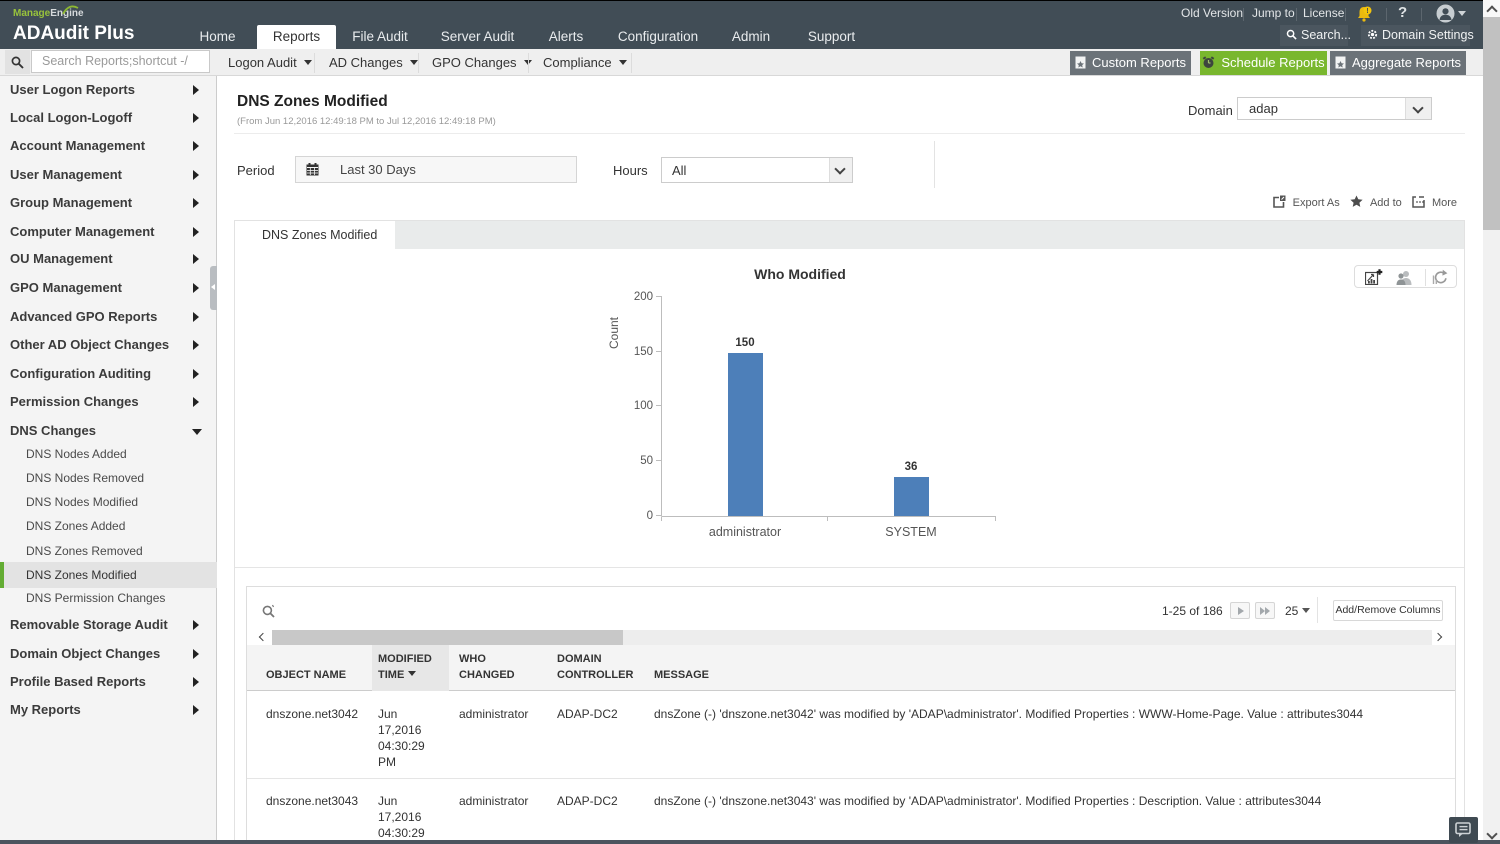  I want to click on svg-text: 200, so click(643, 297).